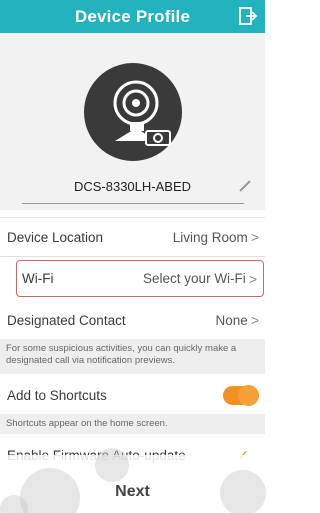  Describe the element at coordinates (210, 237) in the screenshot. I see `device-location-value: Living Room` at that location.